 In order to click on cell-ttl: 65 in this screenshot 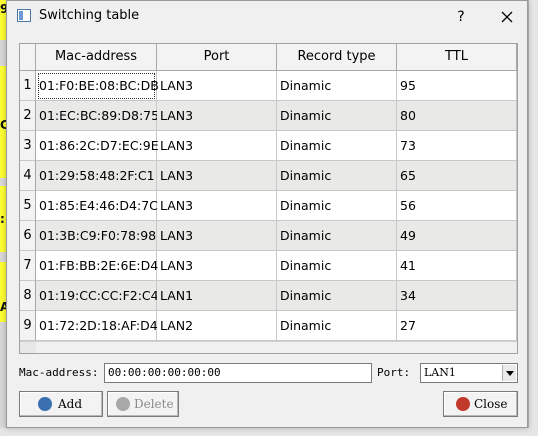, I will do `click(457, 176)`.